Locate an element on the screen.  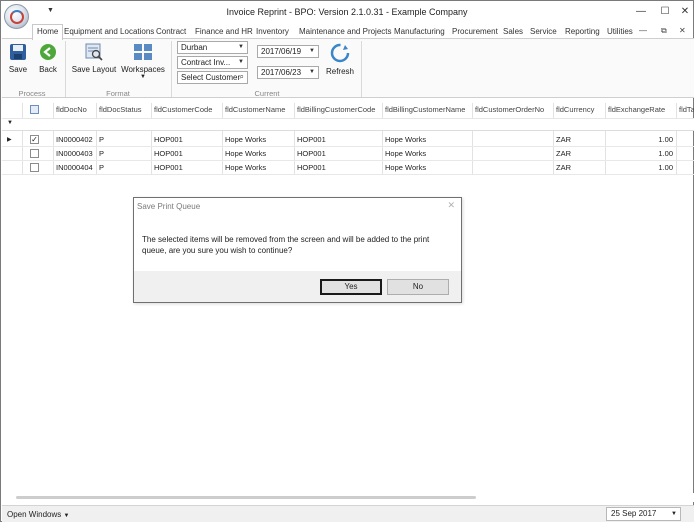
application-menu-button is located at coordinates (16, 16).